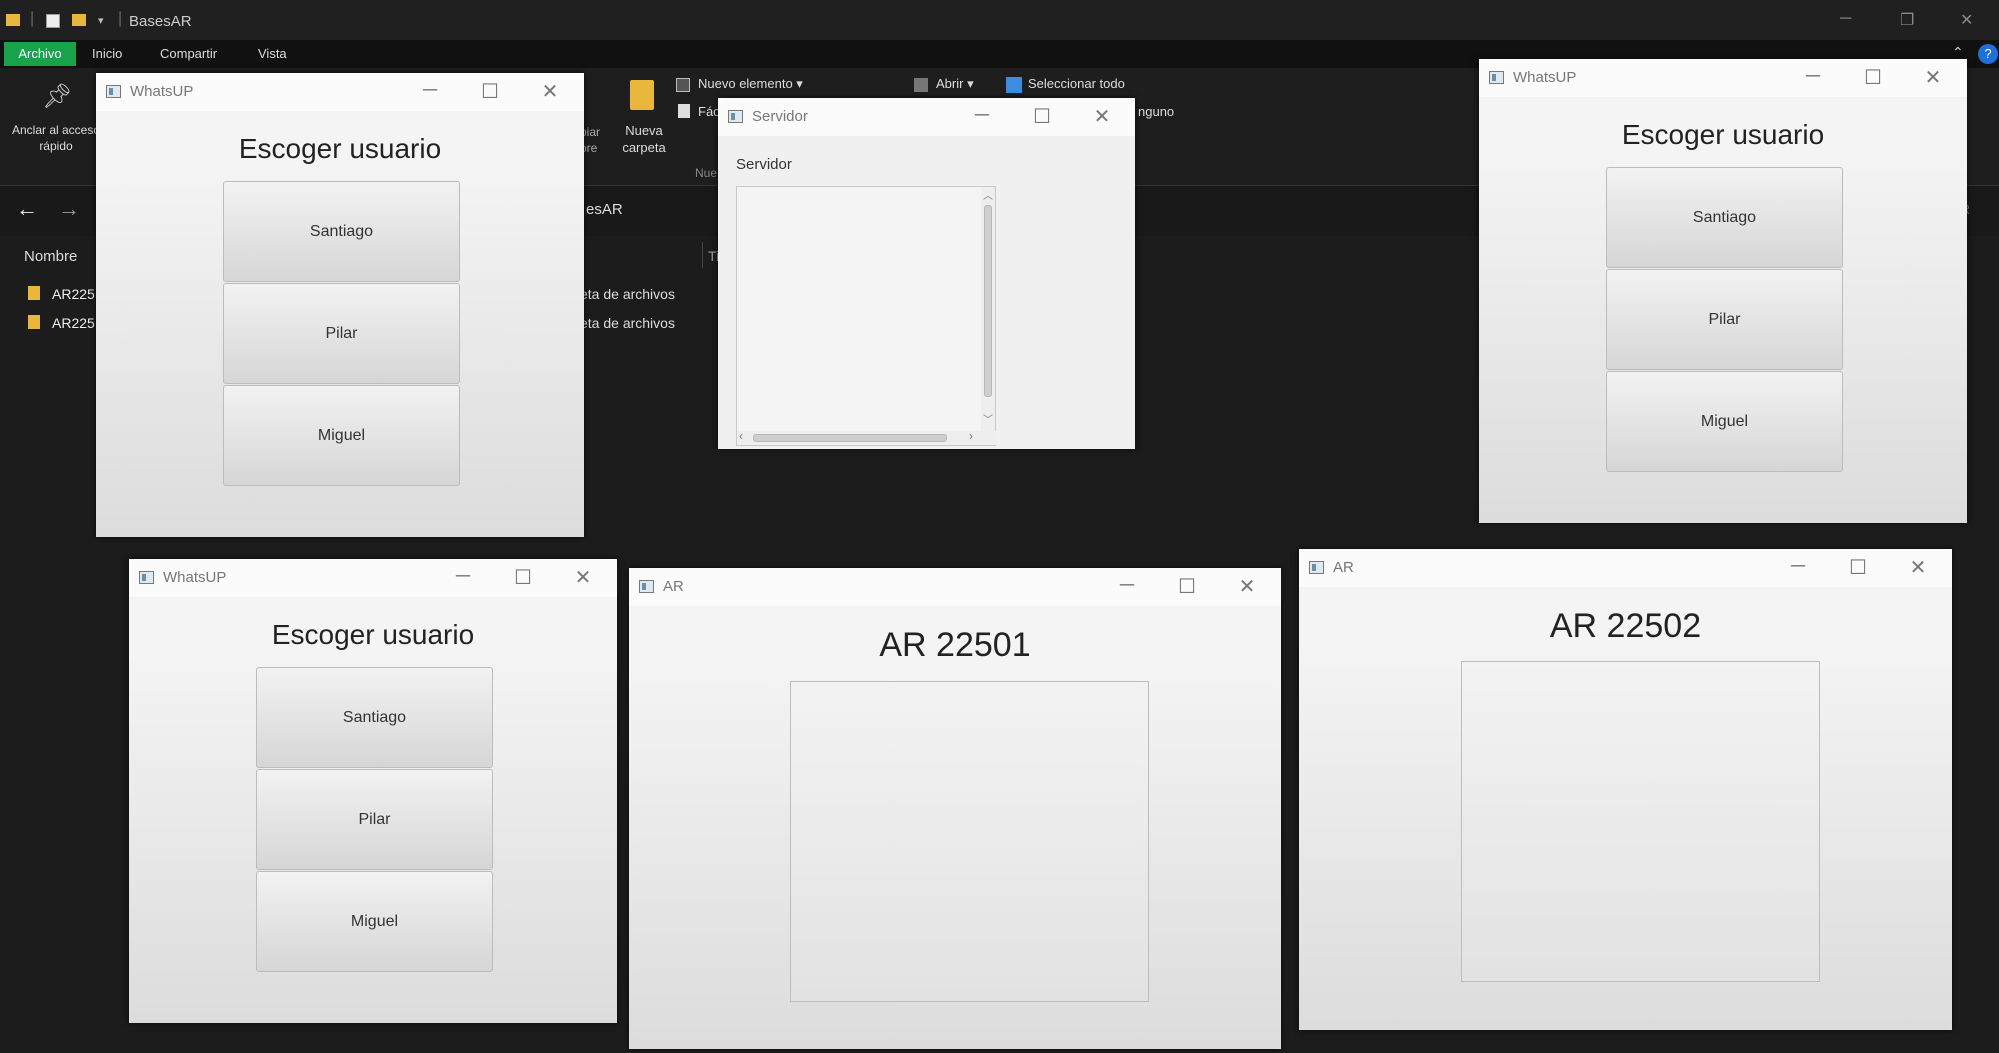  I want to click on menu-compartir: Compartir, so click(188, 53).